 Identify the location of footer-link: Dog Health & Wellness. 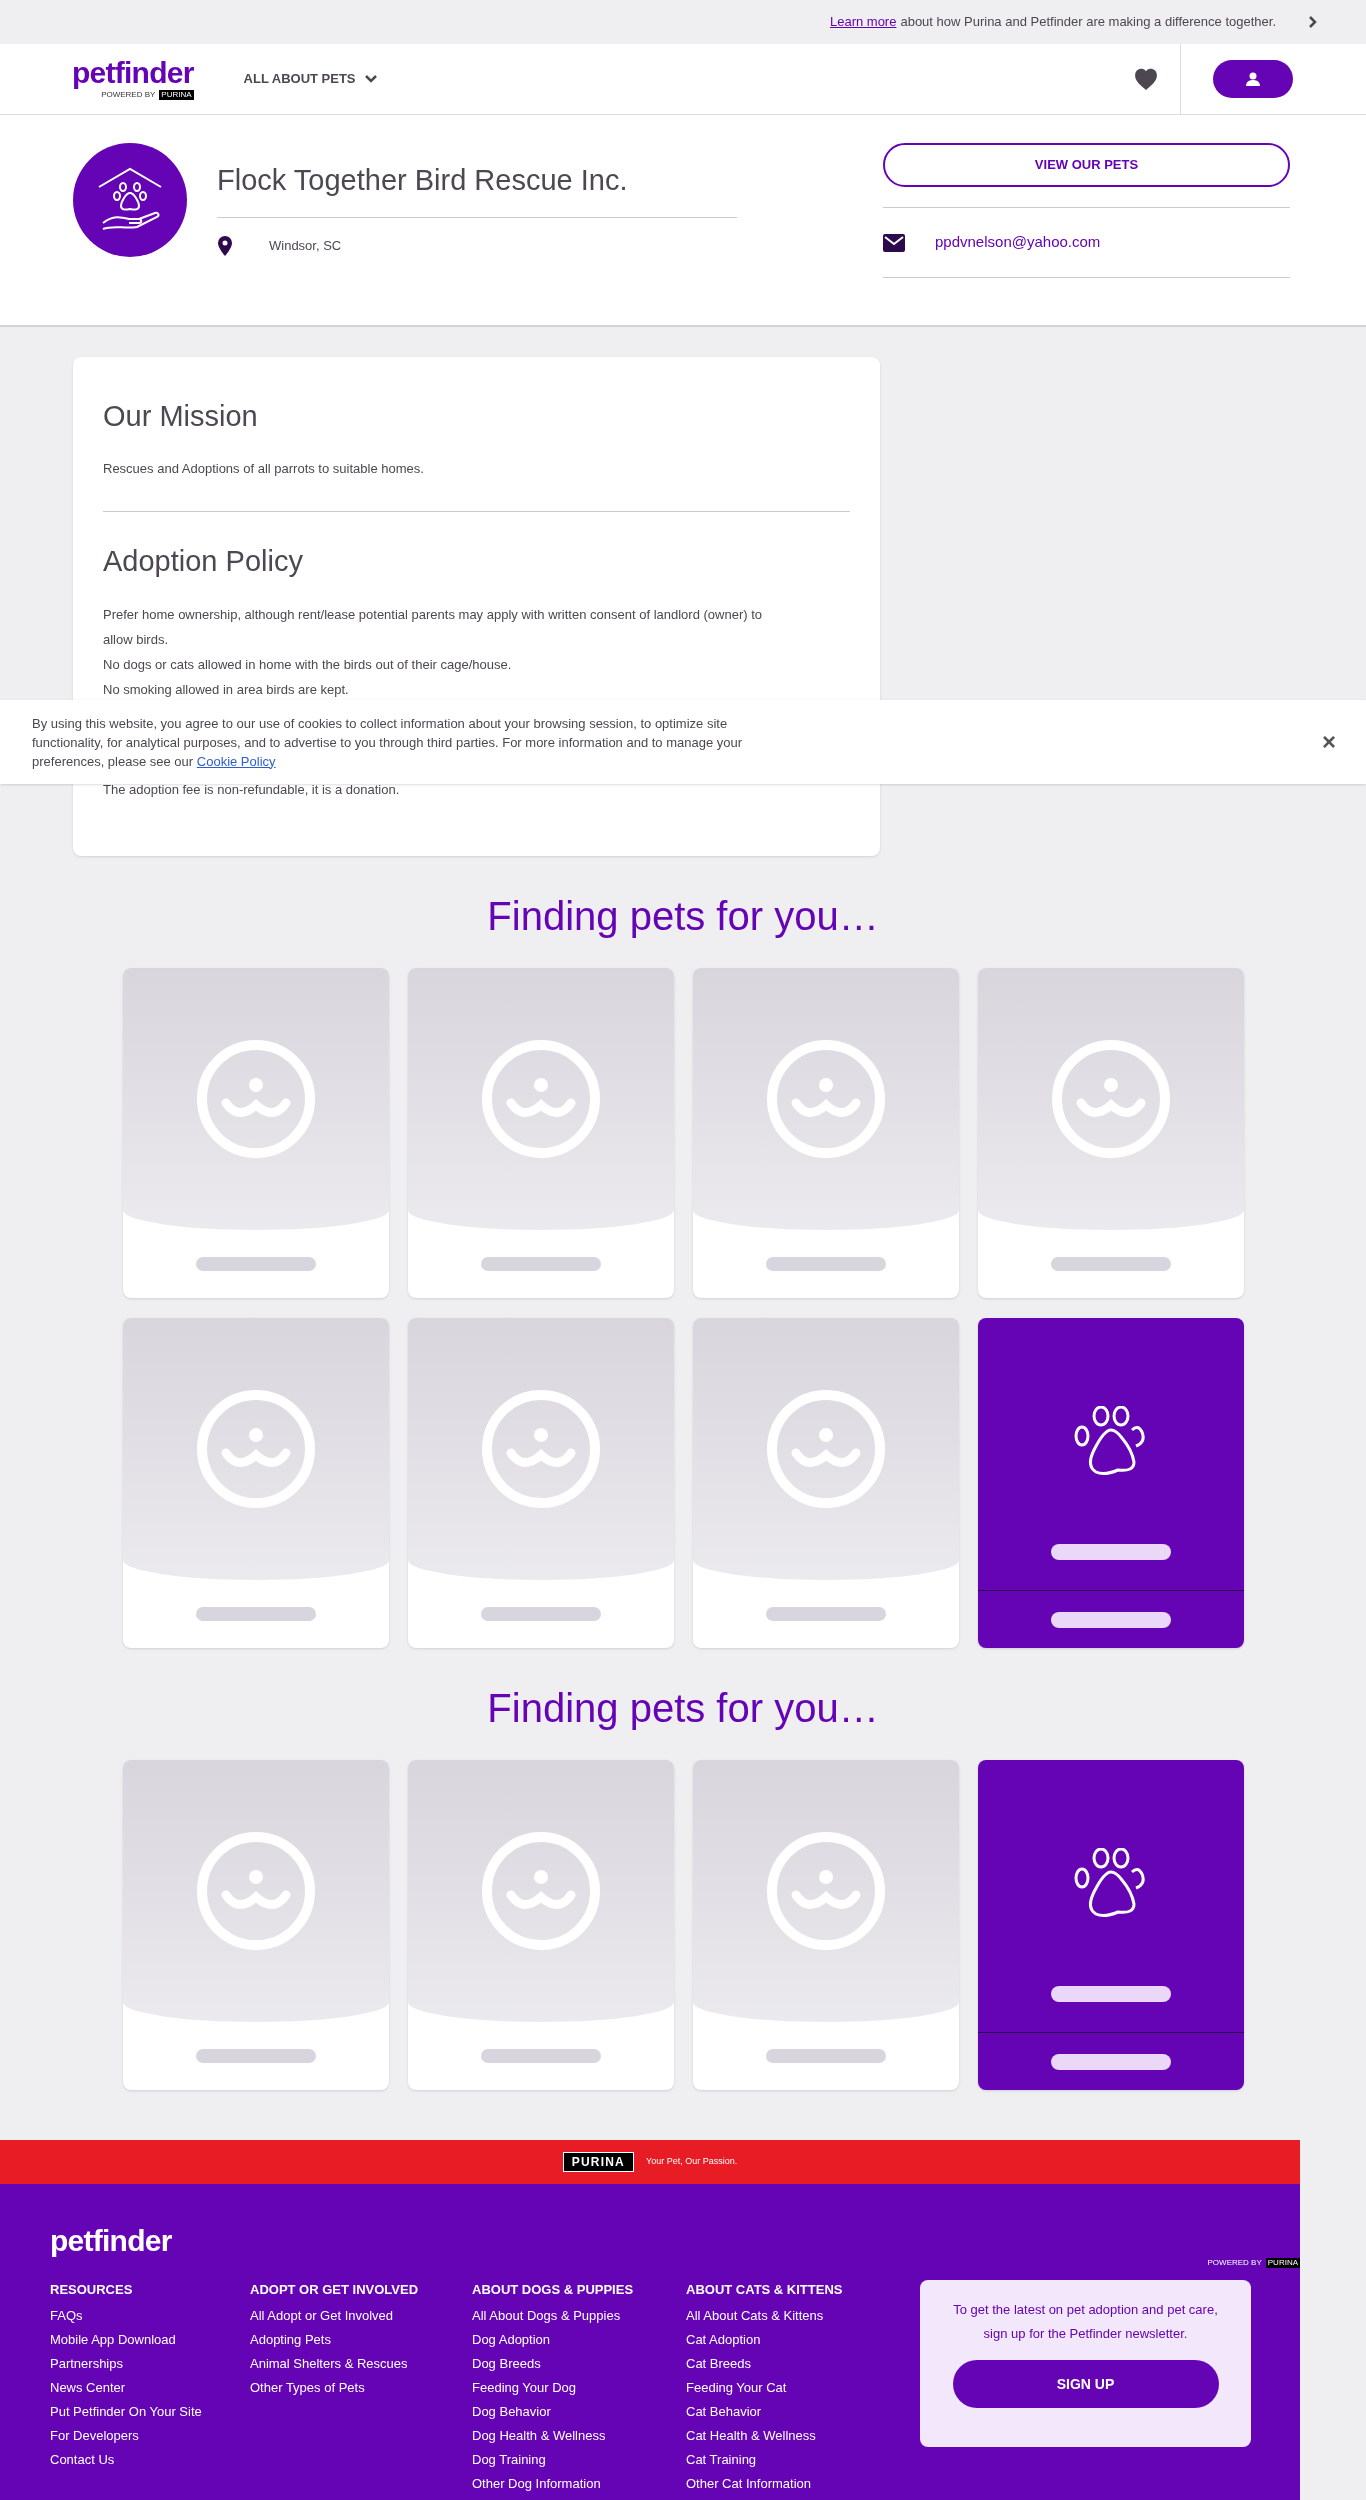
(539, 2435).